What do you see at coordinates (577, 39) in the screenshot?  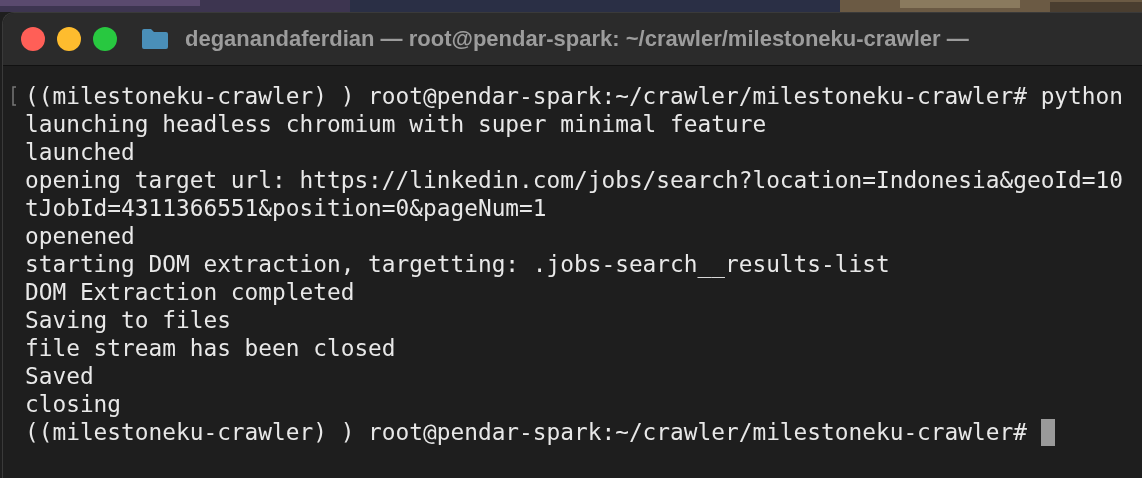 I see `window-title: deganandaferdian — root@pendar-spark: ~/crawler/milestoneku-crawler —` at bounding box center [577, 39].